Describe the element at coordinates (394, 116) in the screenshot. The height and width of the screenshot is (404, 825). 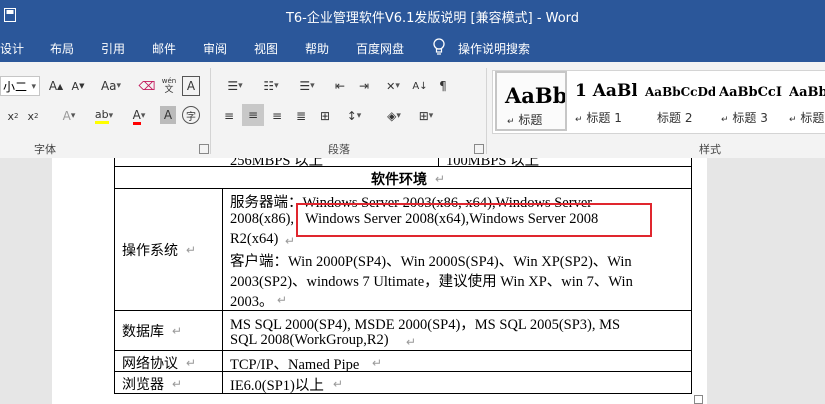
I see `shading-icon: ◈ ▾` at that location.